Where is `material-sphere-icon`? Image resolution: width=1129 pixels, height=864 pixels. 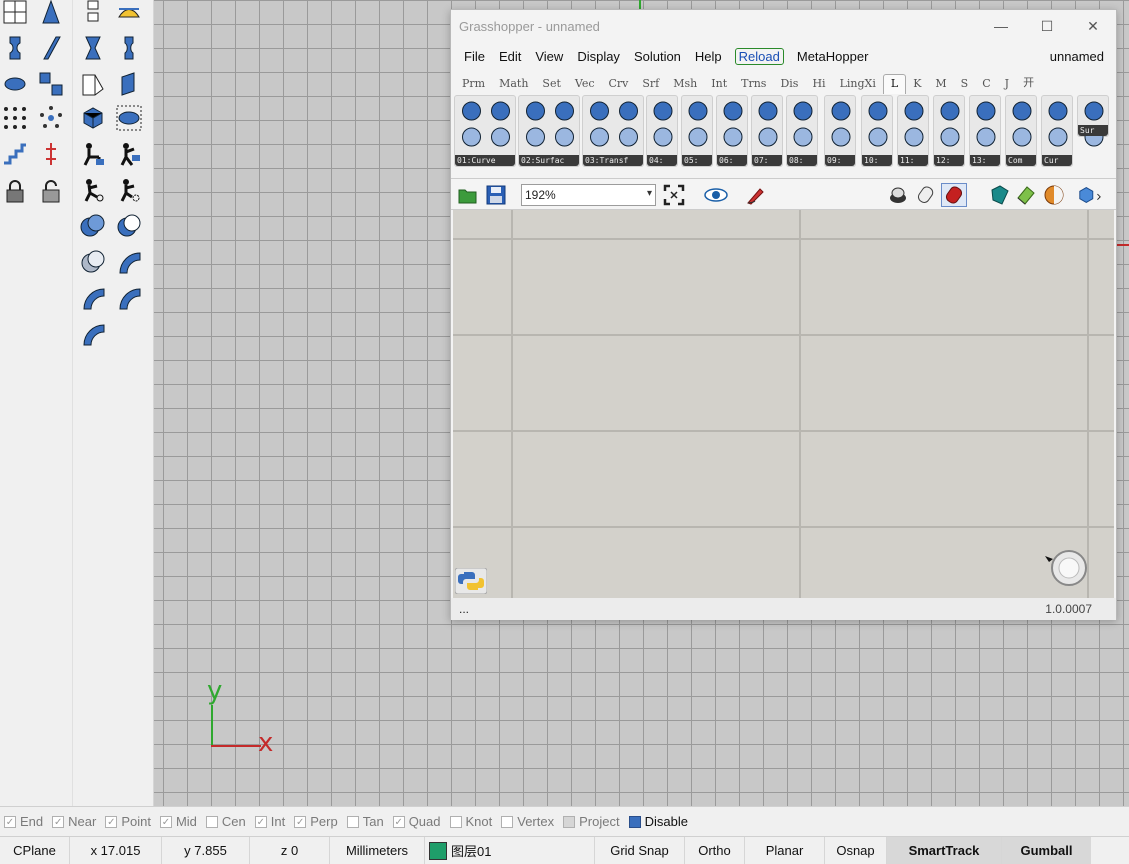 material-sphere-icon is located at coordinates (1054, 195).